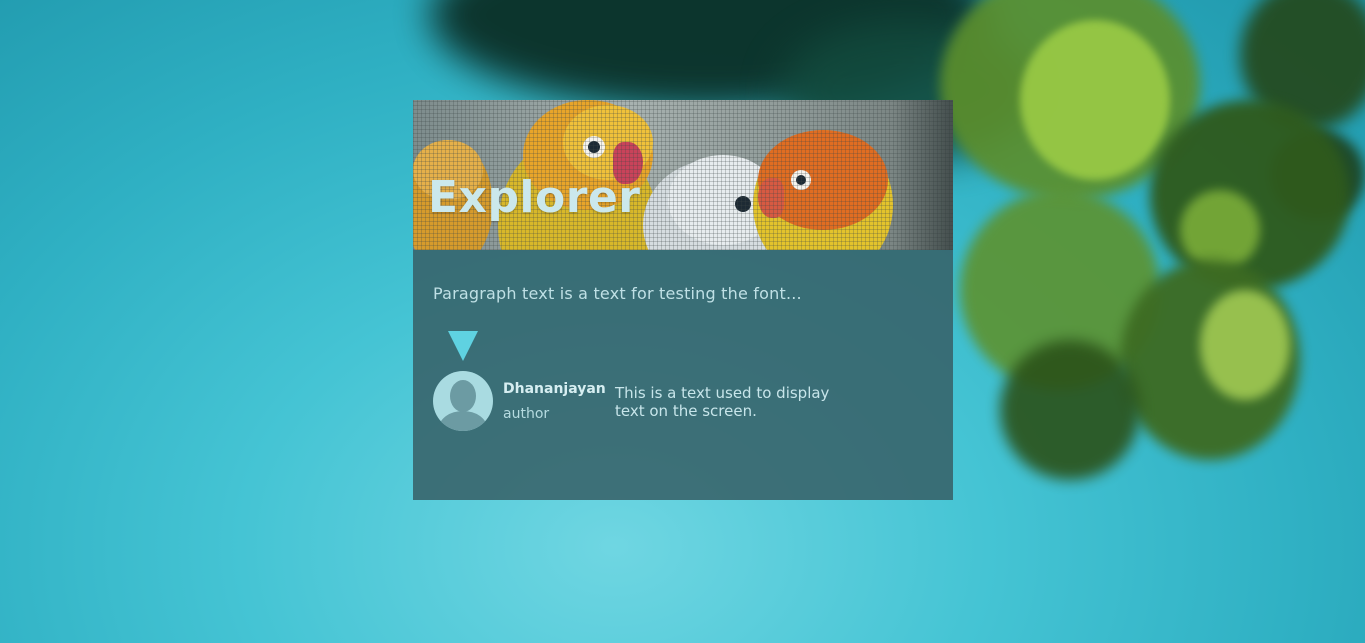 The image size is (1365, 643). I want to click on user-avatar-icon, so click(463, 401).